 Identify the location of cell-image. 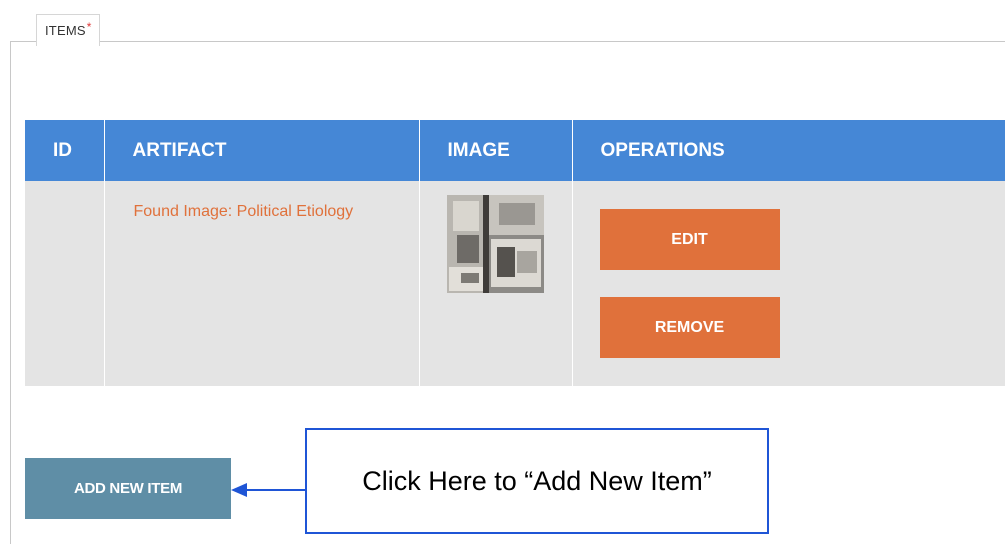
(496, 283).